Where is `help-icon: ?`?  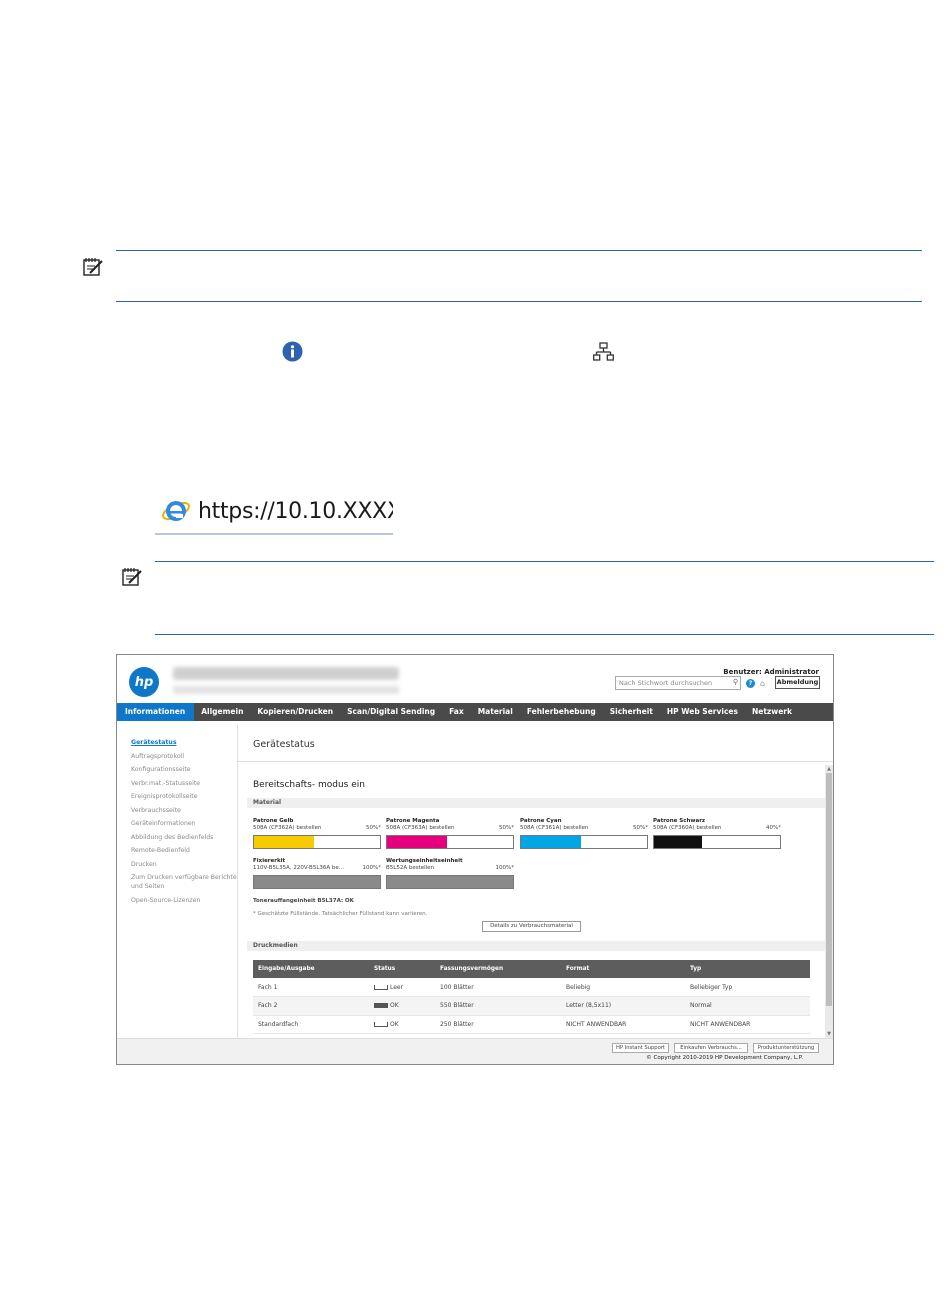 help-icon: ? is located at coordinates (750, 683).